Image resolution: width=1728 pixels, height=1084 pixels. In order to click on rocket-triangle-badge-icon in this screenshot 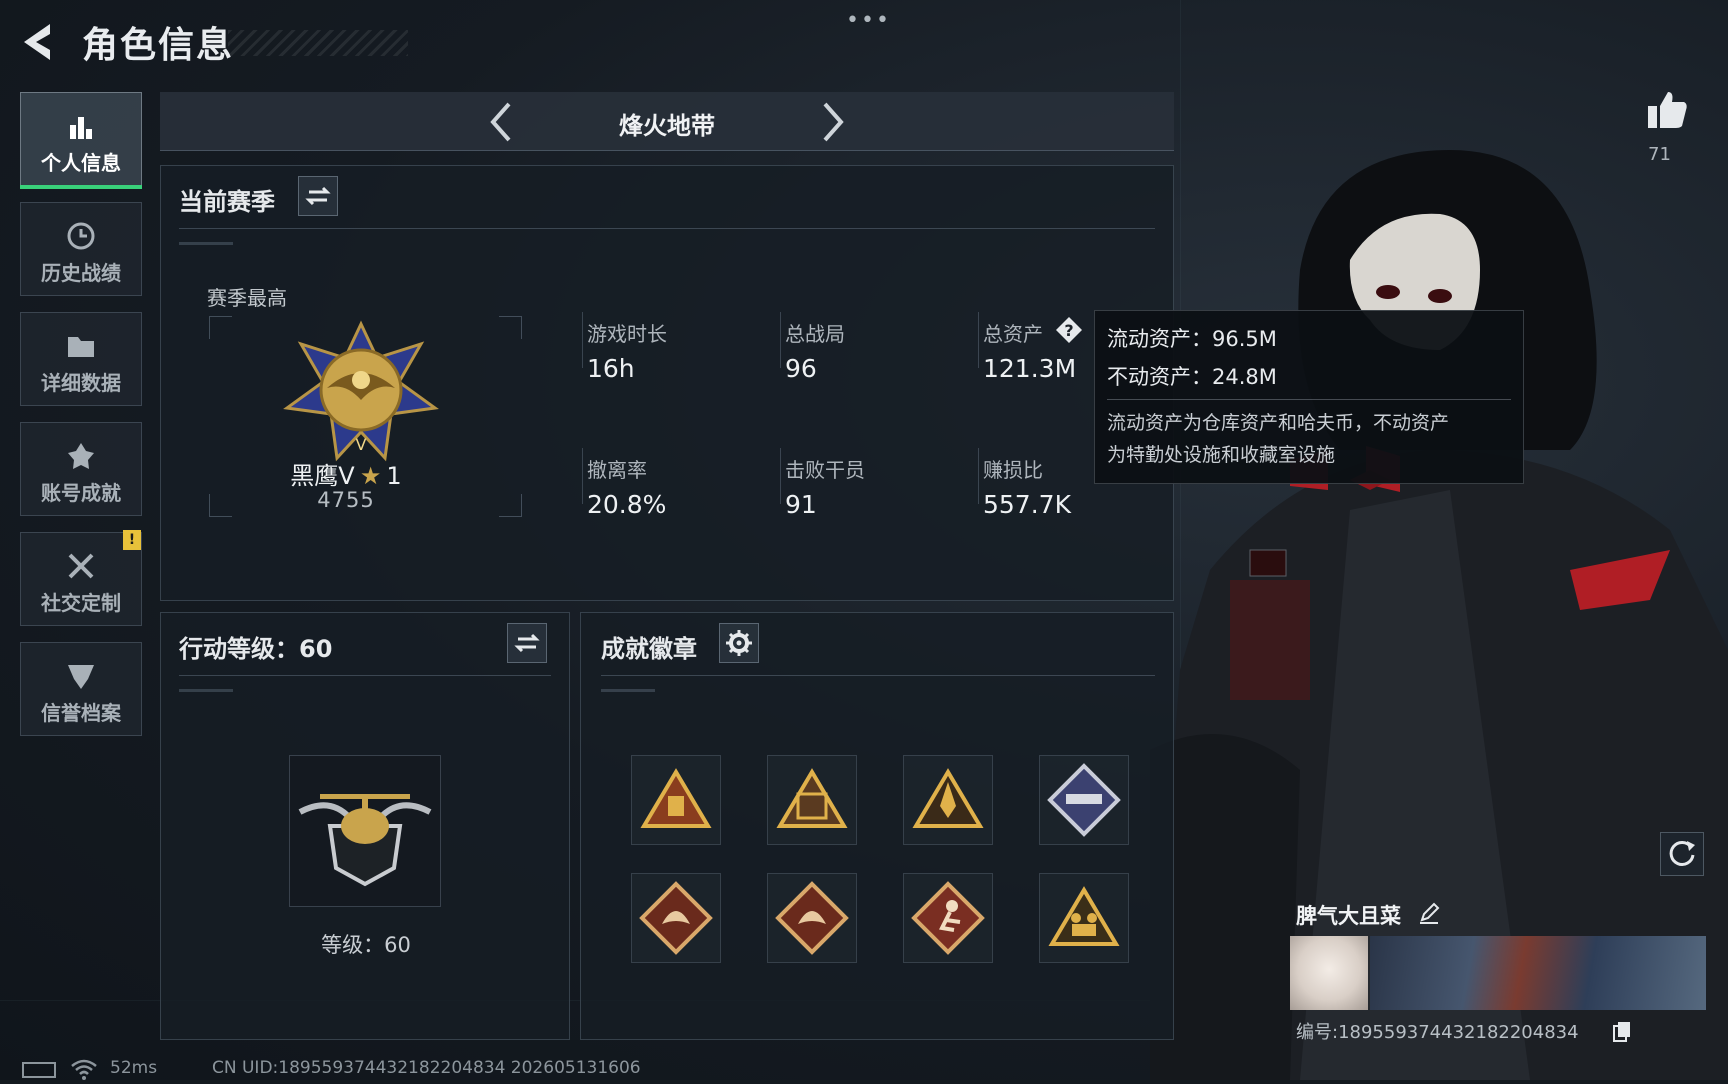, I will do `click(948, 798)`.